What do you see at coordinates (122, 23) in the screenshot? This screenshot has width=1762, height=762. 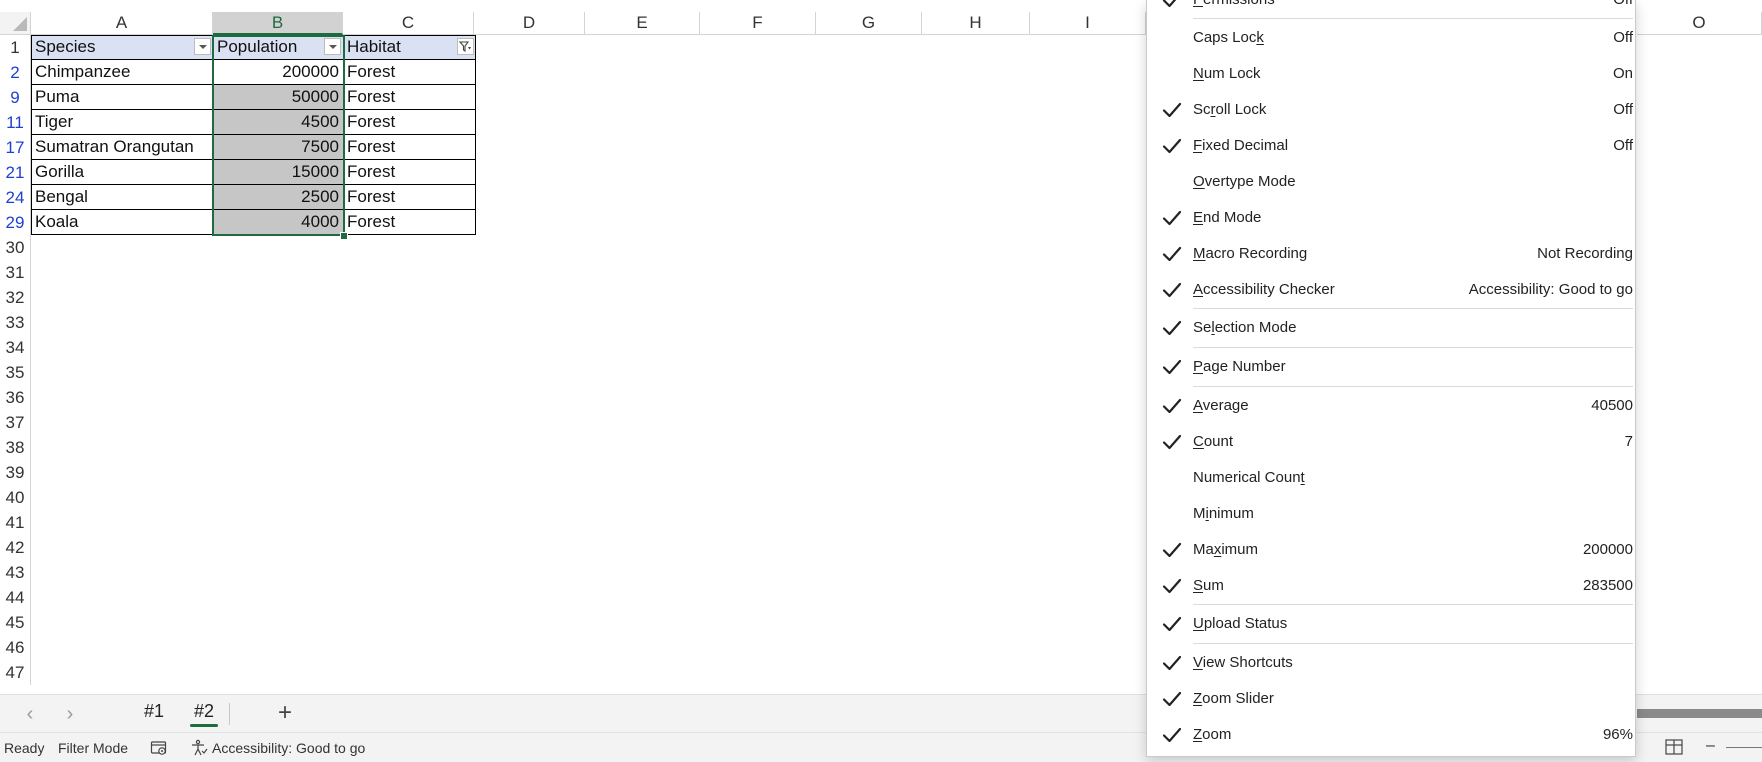 I see `column-header-a: A` at bounding box center [122, 23].